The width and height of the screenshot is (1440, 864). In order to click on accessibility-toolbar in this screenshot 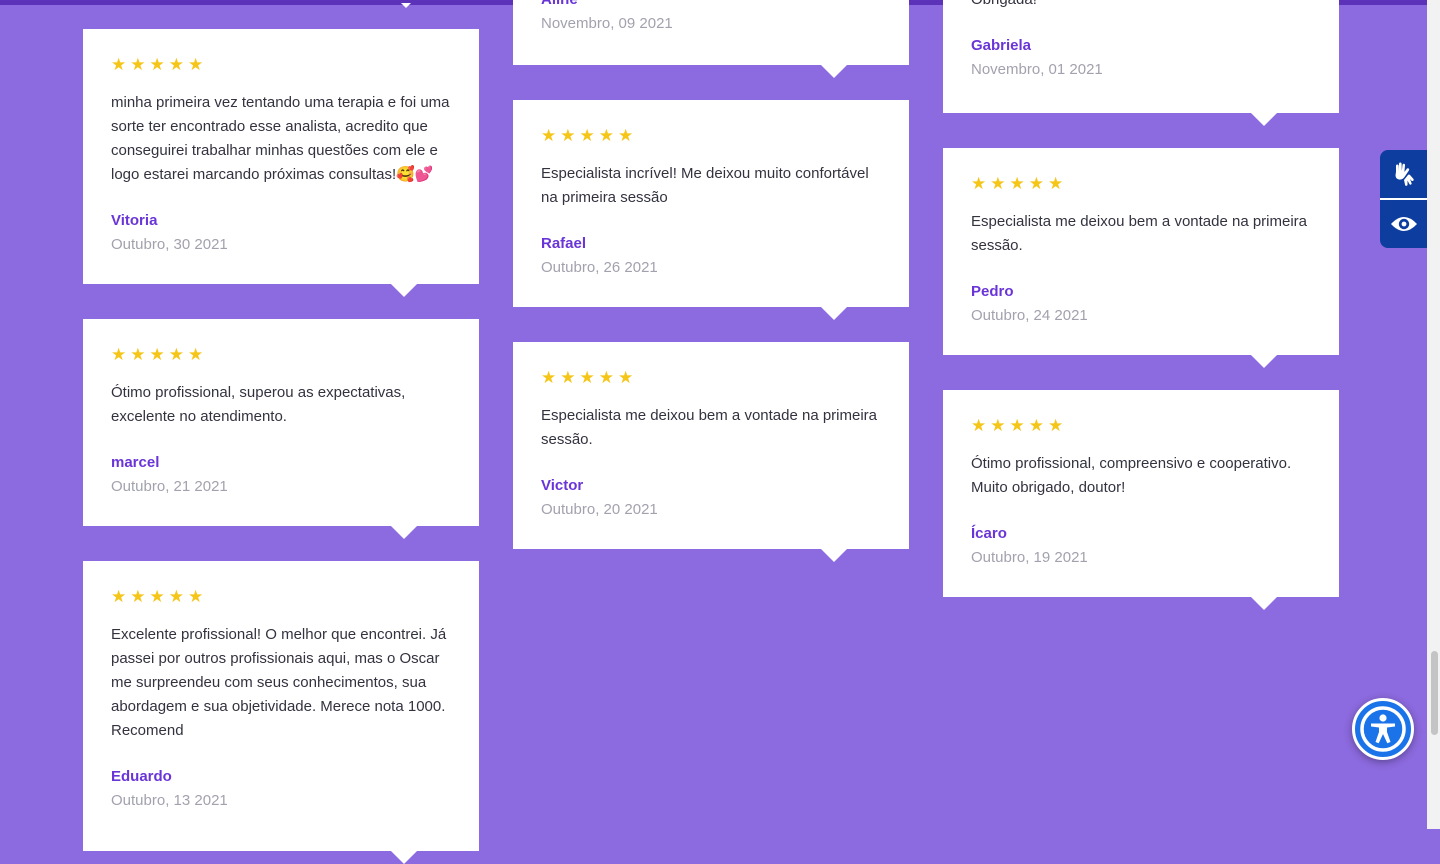, I will do `click(1403, 199)`.